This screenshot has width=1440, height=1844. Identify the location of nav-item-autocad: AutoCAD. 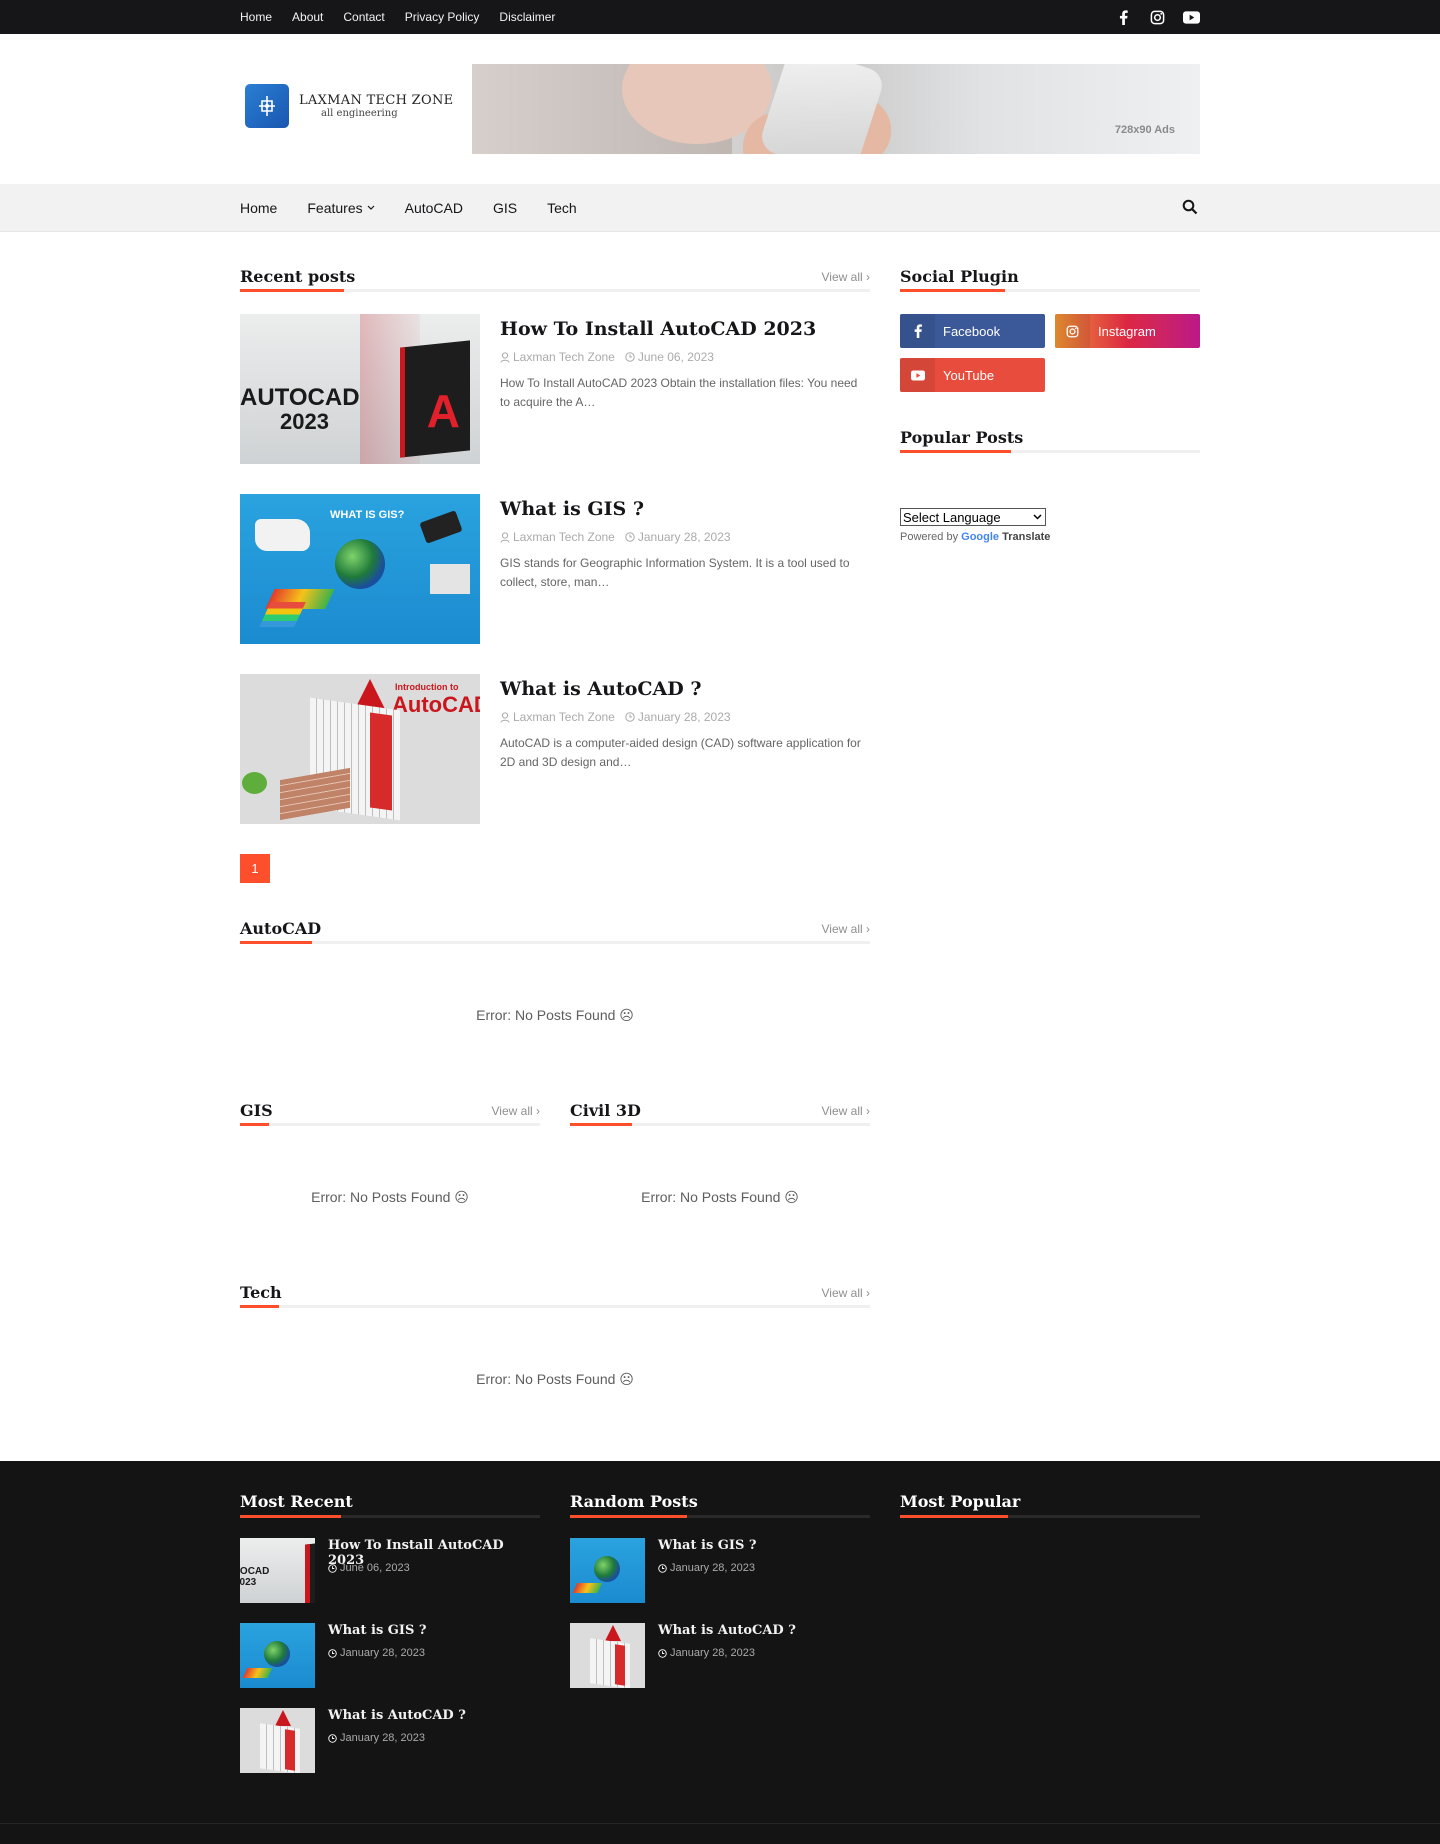
(434, 208).